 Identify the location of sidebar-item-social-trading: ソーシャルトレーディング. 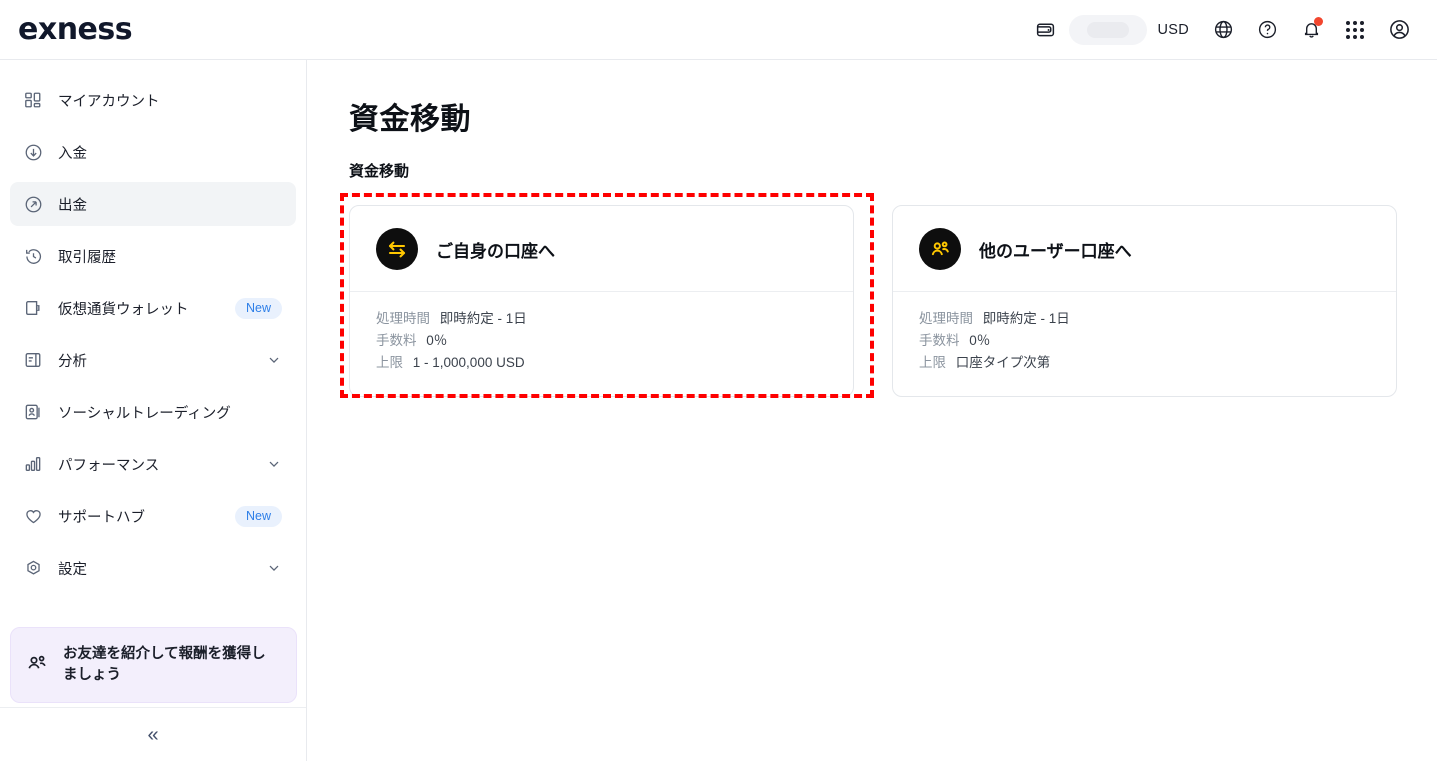
(153, 412).